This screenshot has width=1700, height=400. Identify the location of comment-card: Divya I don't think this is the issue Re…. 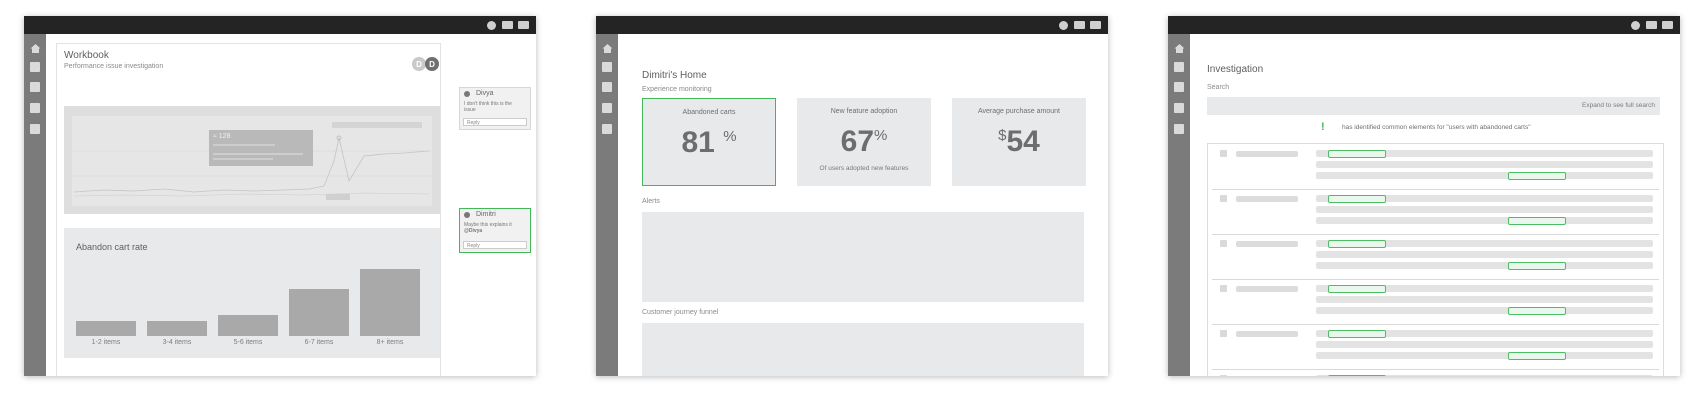
(495, 108).